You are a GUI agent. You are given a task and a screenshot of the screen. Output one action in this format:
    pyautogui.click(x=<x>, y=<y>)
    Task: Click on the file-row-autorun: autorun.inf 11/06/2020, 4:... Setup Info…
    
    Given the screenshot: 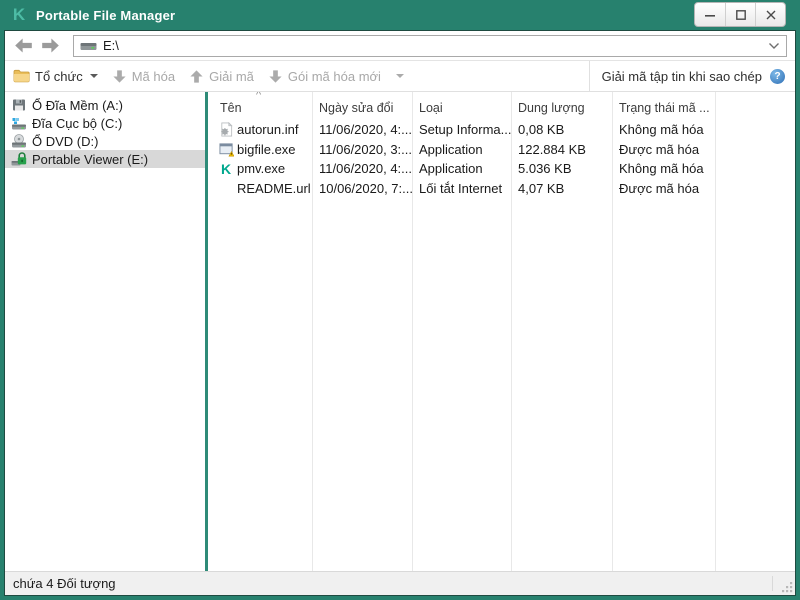 What is the action you would take?
    pyautogui.click(x=501, y=130)
    